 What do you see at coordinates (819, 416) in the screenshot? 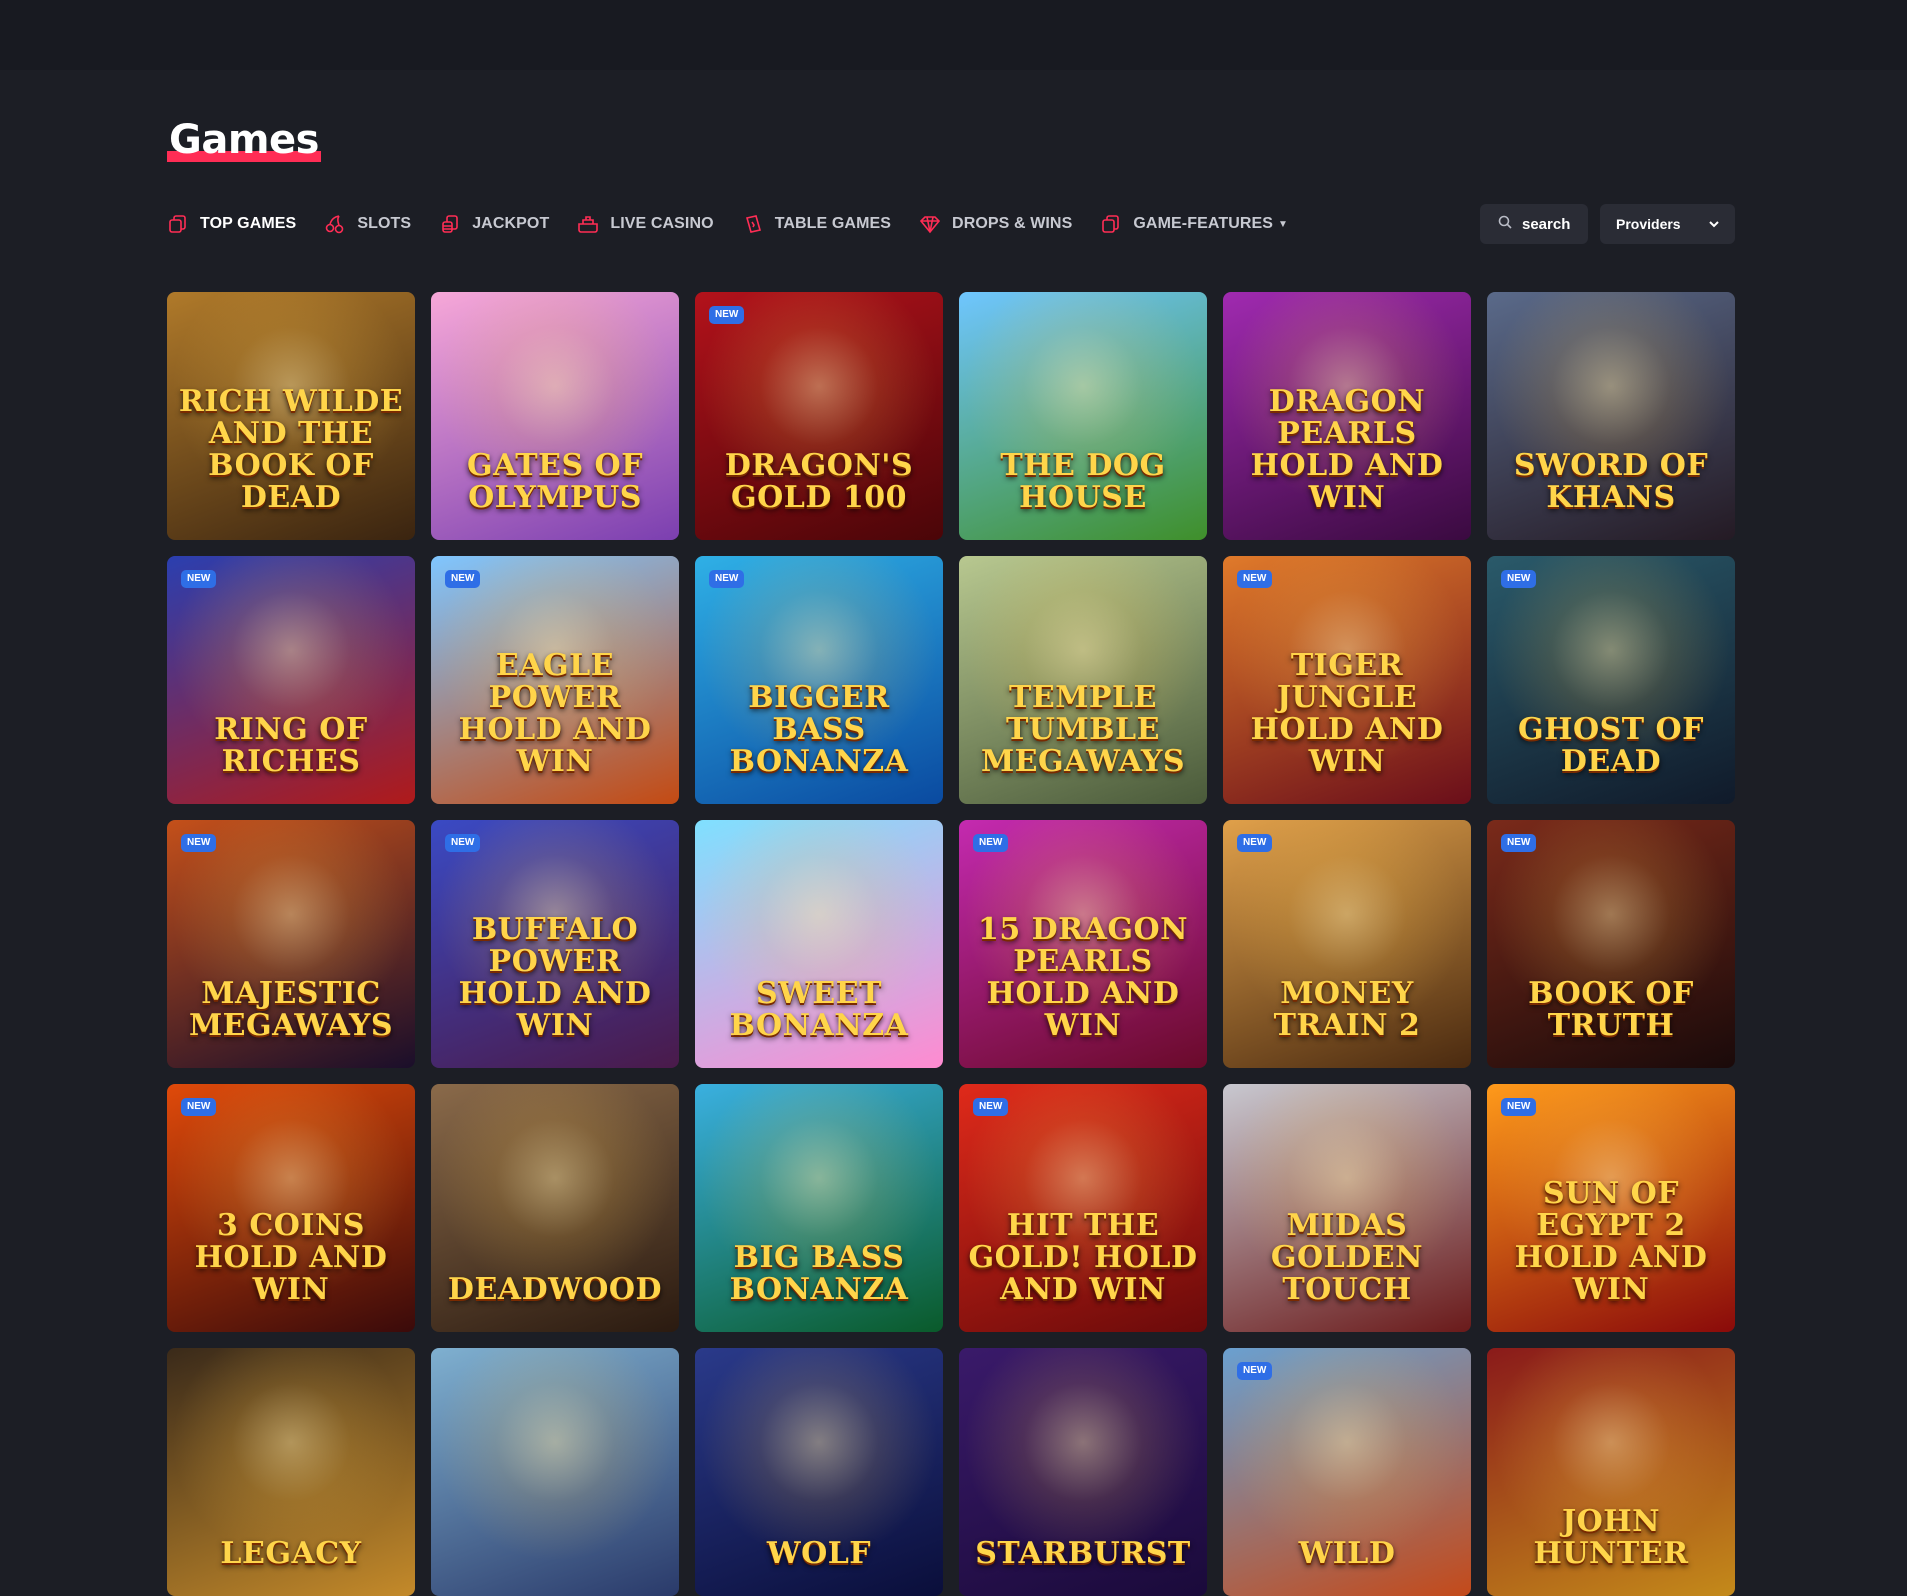
I see `game-tile: DRAGON'S GOLD 100 NEW` at bounding box center [819, 416].